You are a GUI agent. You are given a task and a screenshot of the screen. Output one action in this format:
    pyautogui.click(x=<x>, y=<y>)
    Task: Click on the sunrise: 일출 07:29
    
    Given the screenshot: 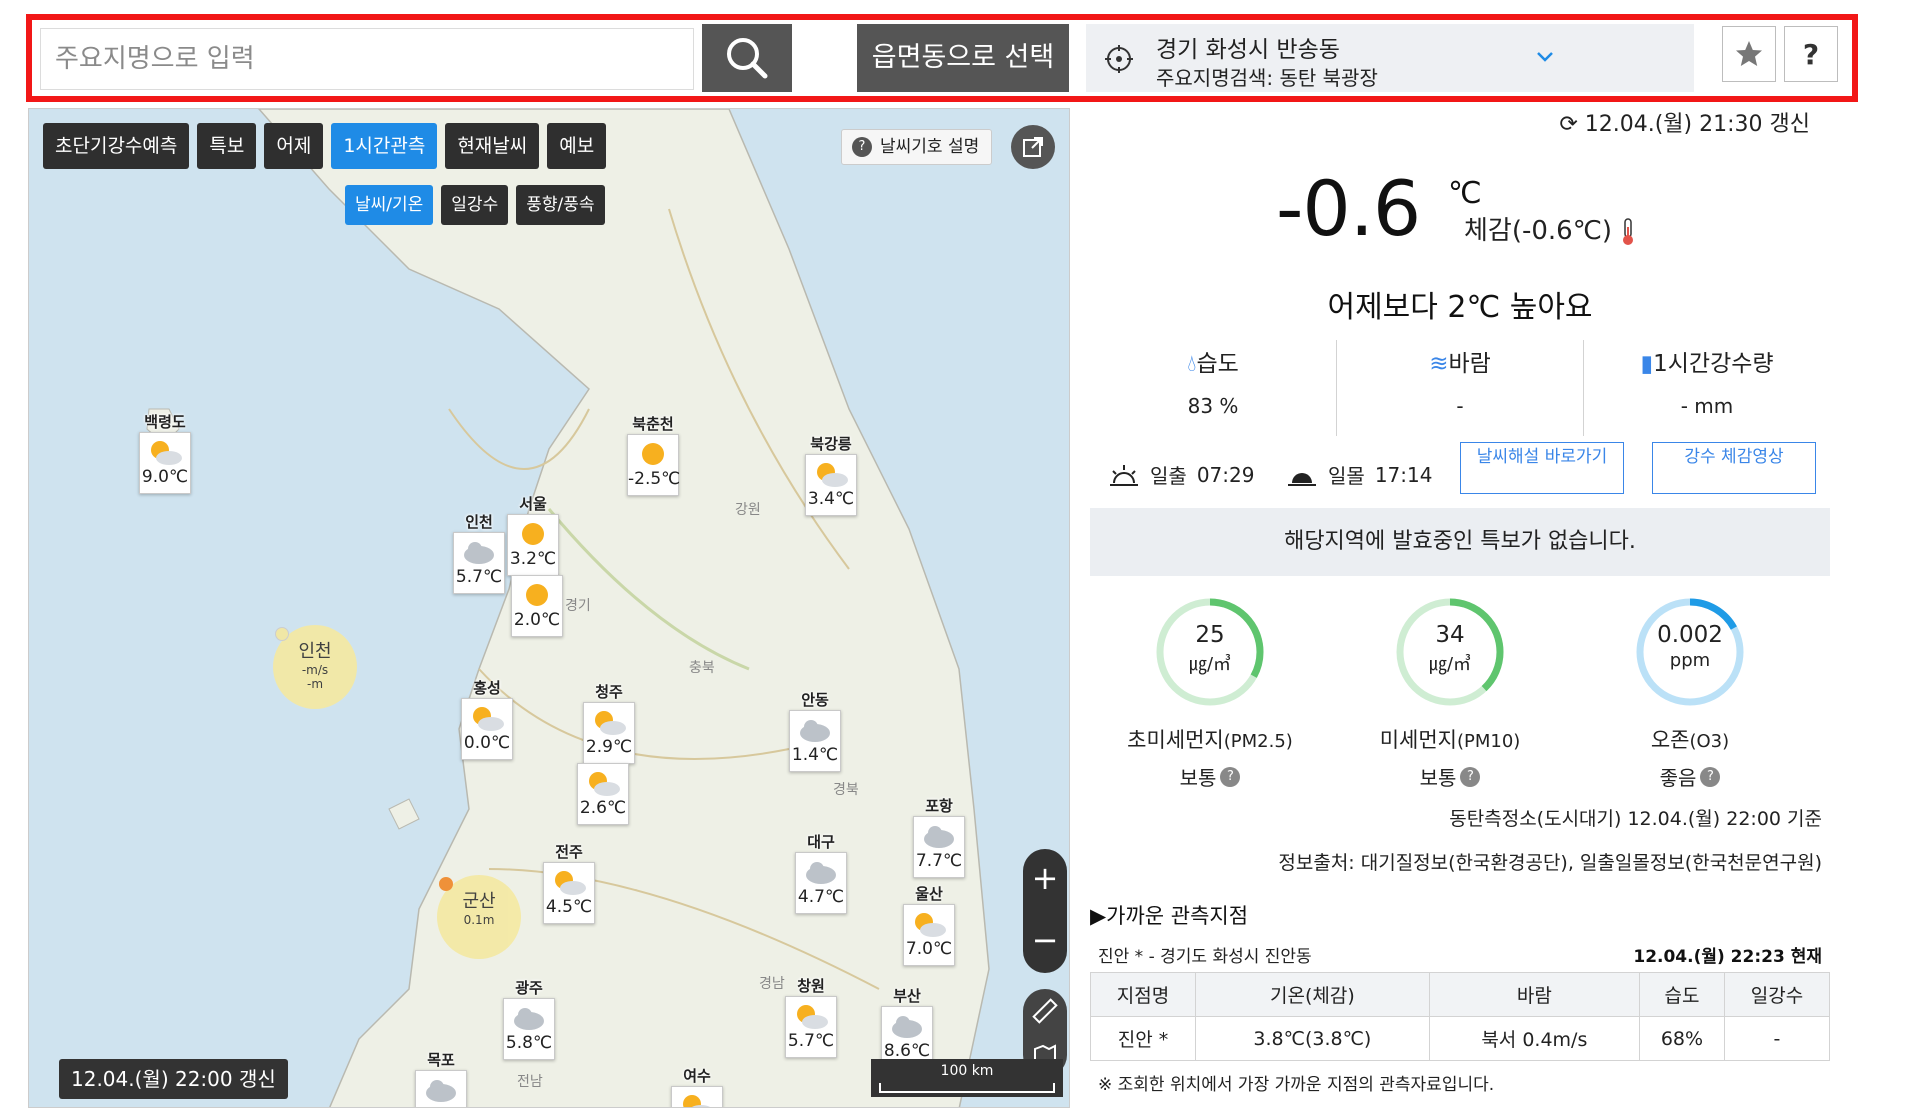 What is the action you would take?
    pyautogui.click(x=1181, y=474)
    